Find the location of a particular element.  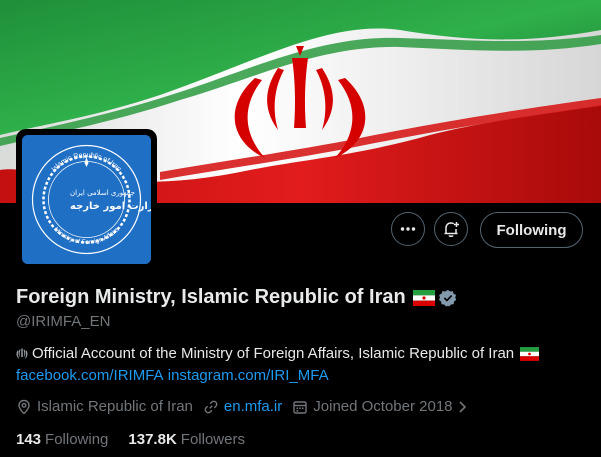

verified-badge-icon is located at coordinates (447, 298).